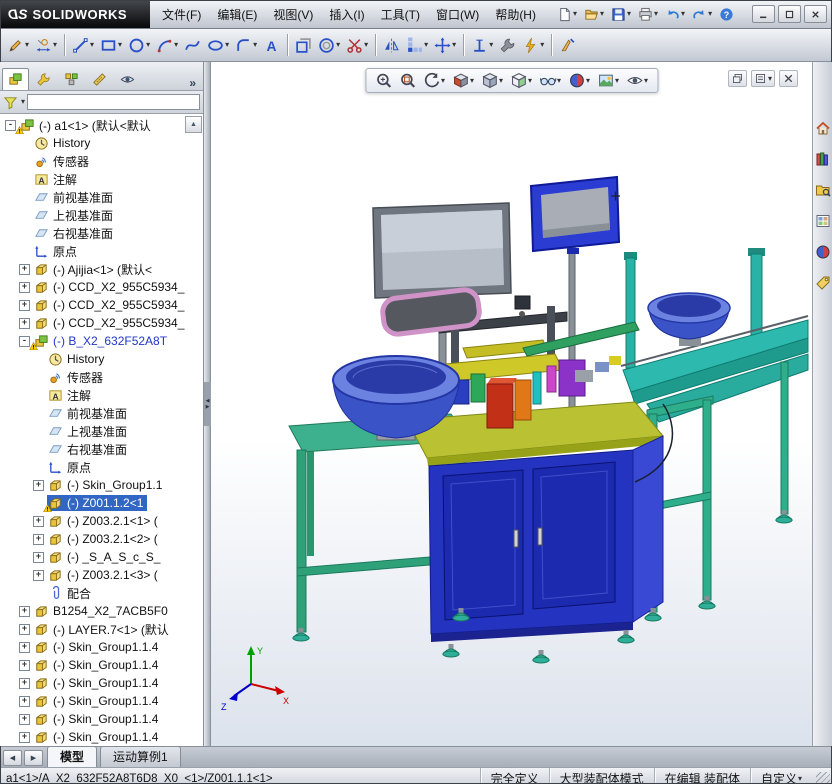 This screenshot has width=832, height=784. I want to click on smart-dimension-button: ▾, so click(46, 45).